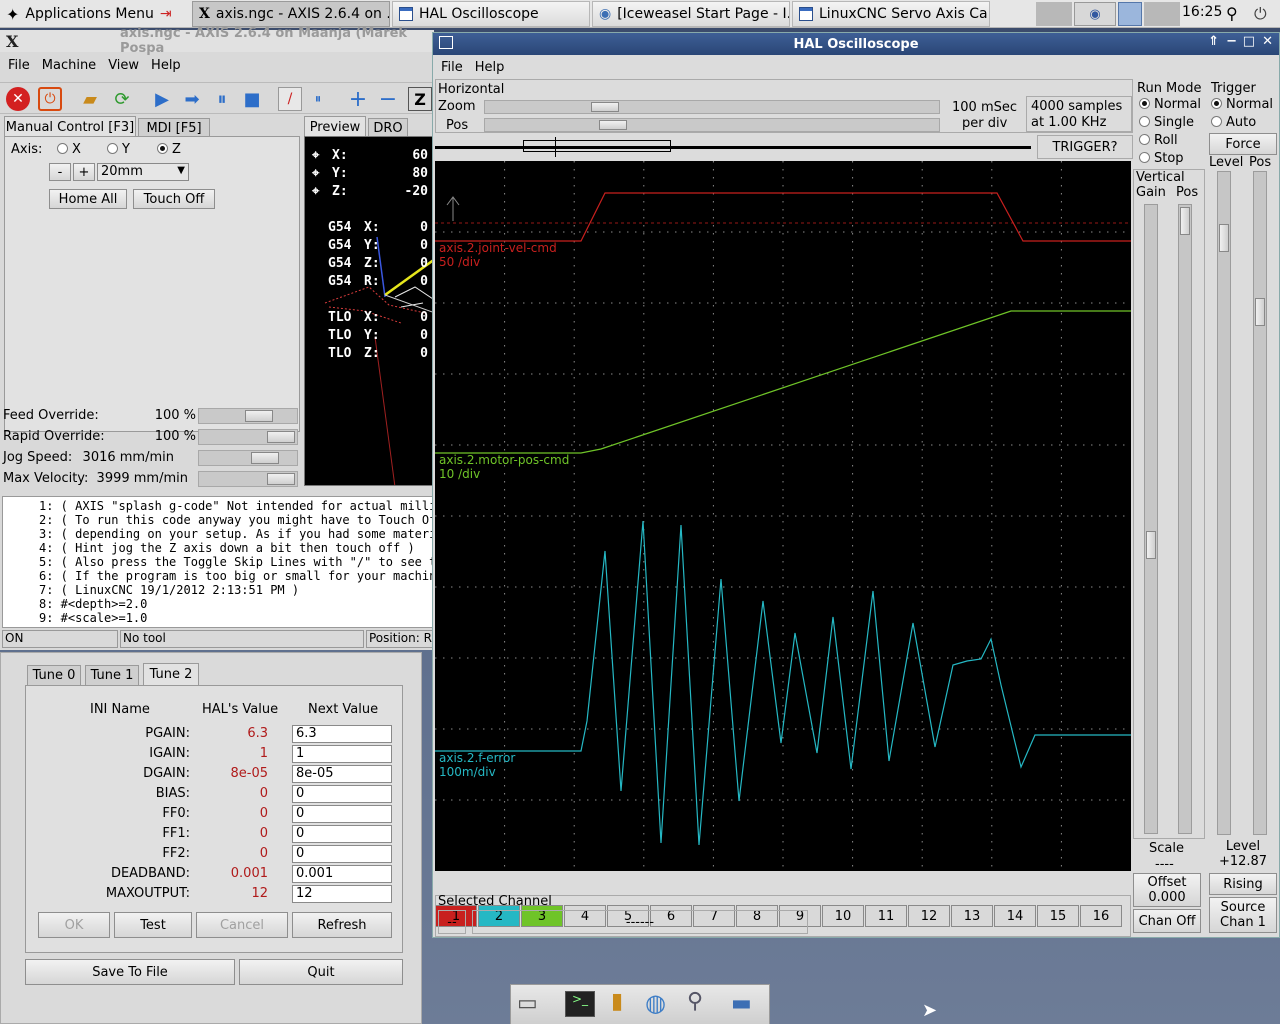  Describe the element at coordinates (84, 172) in the screenshot. I see `jog-plus-button: +` at that location.